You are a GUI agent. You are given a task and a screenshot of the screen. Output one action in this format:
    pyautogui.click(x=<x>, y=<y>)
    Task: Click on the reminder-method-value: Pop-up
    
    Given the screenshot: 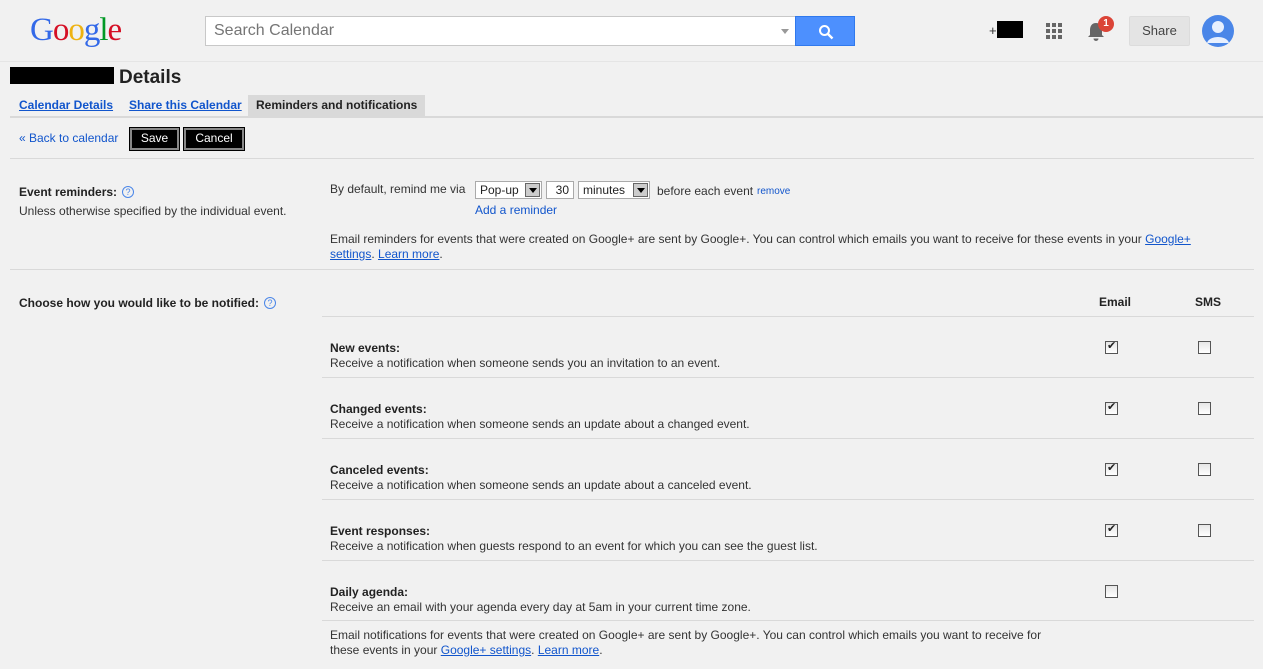 What is the action you would take?
    pyautogui.click(x=499, y=190)
    